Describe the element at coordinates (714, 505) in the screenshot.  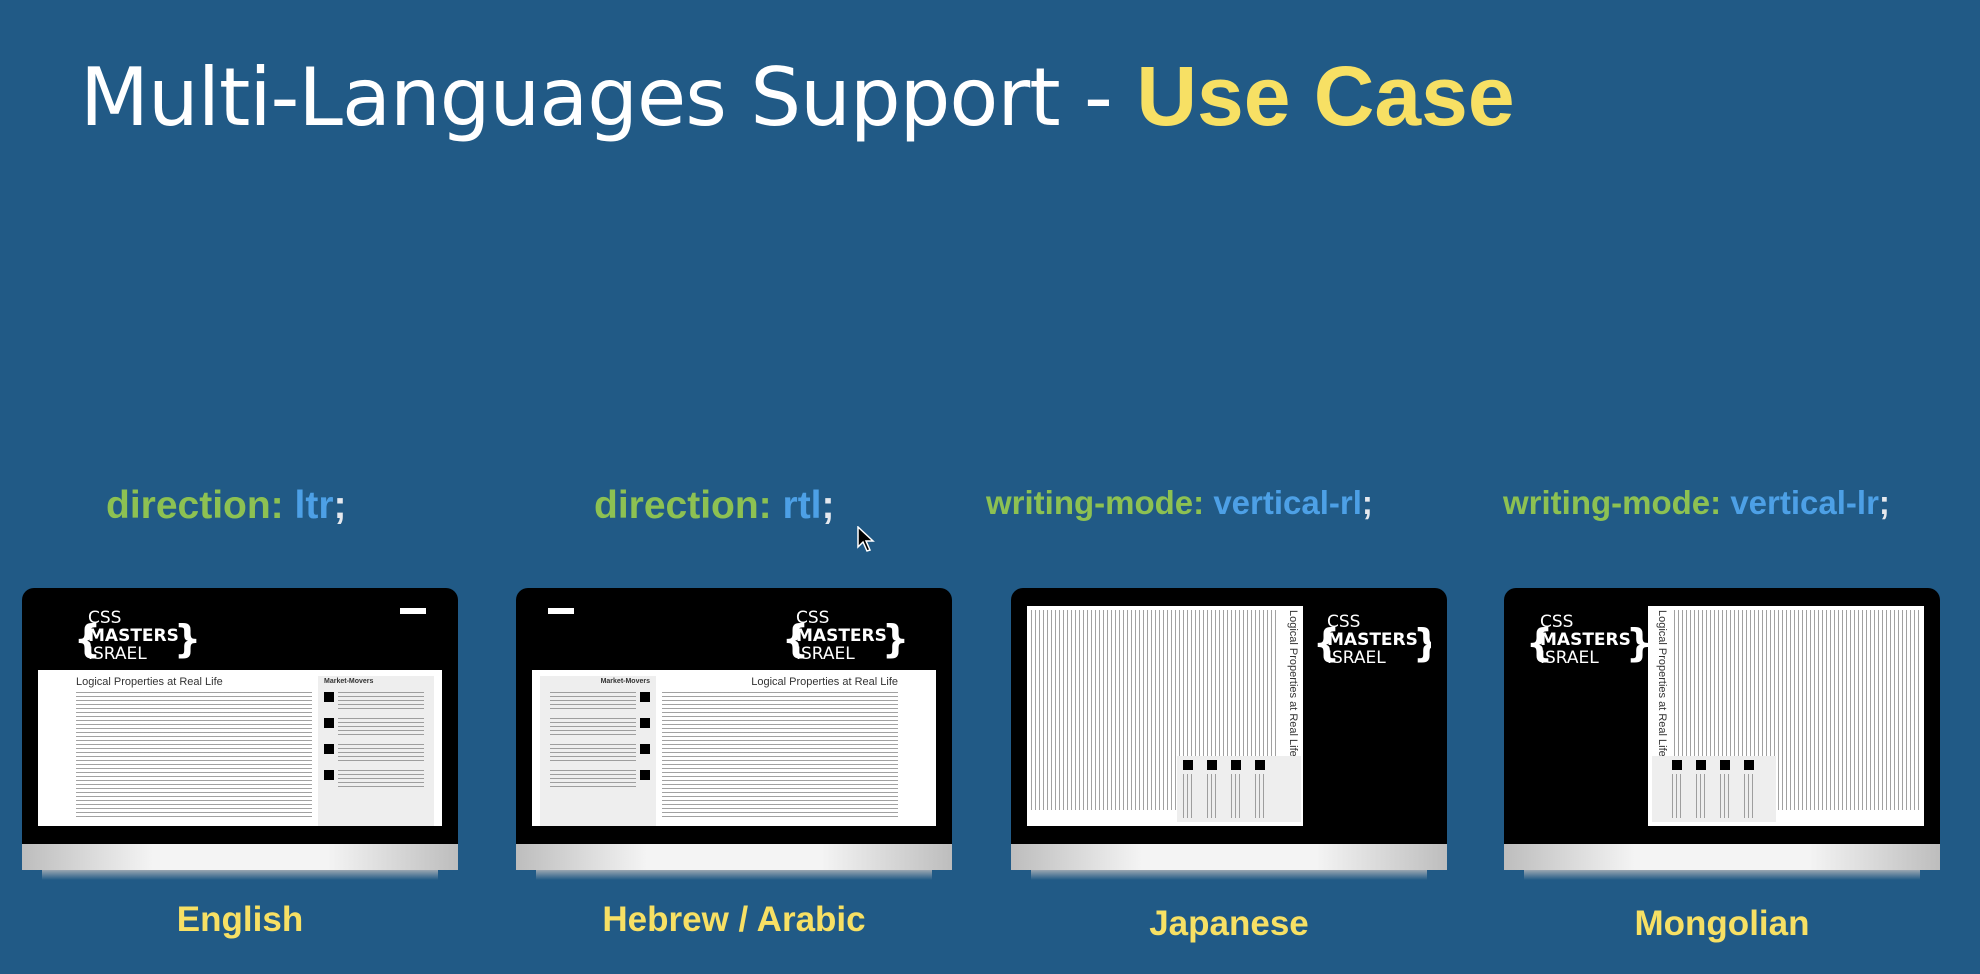
I see `code-label-rtl: direction: rtl;` at that location.